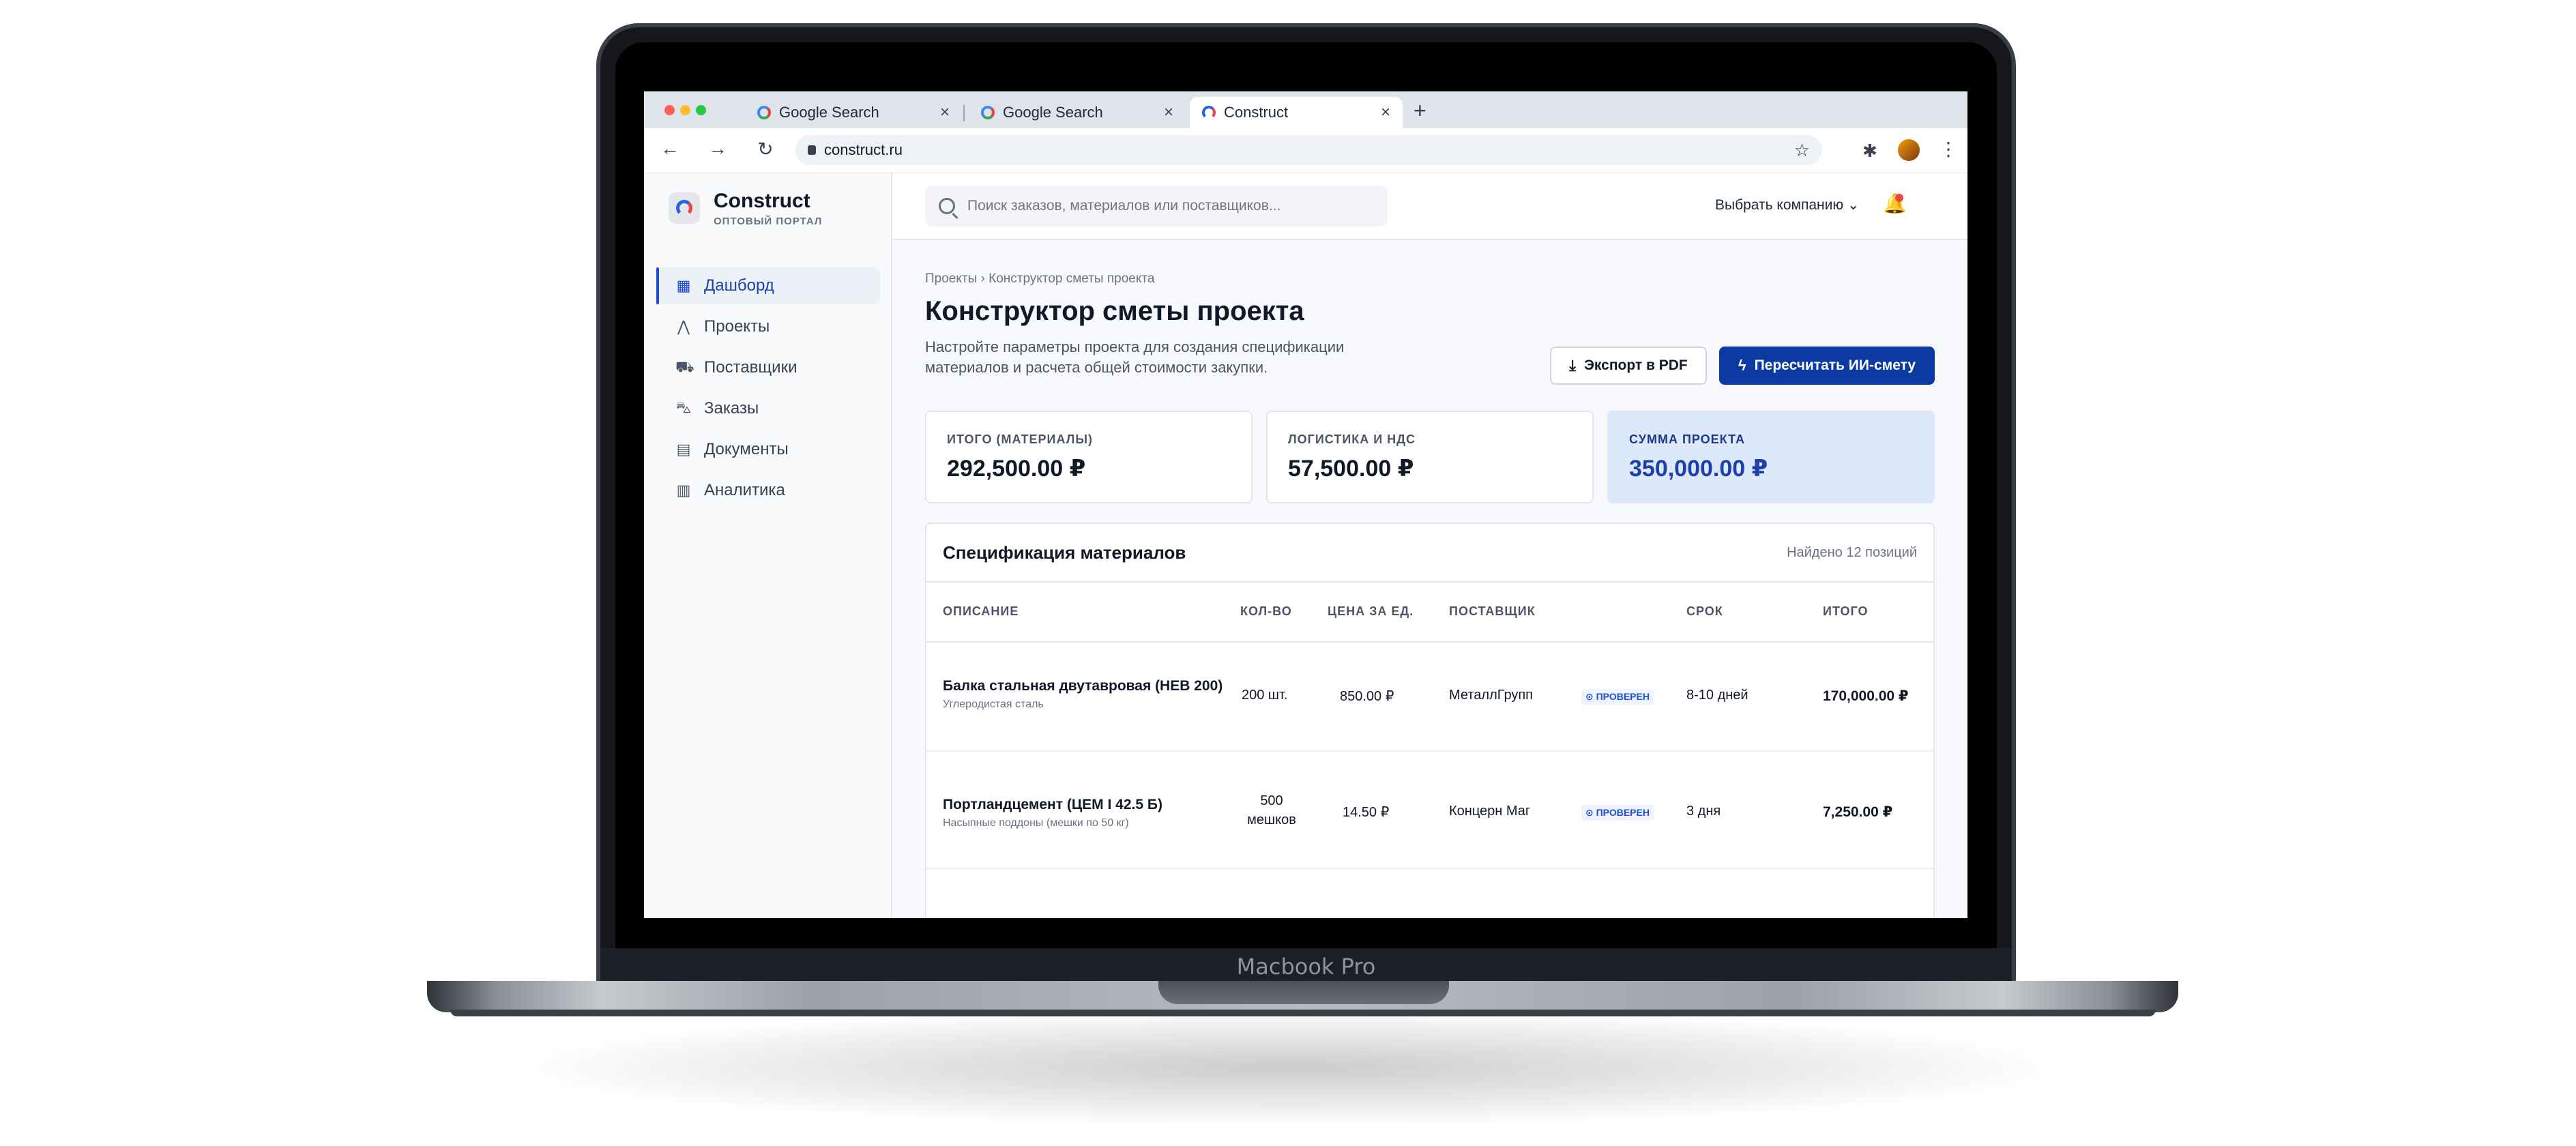 The height and width of the screenshot is (1146, 2576). Describe the element at coordinates (993, 704) in the screenshot. I see `item-subtitle: Углеродистая сталь` at that location.